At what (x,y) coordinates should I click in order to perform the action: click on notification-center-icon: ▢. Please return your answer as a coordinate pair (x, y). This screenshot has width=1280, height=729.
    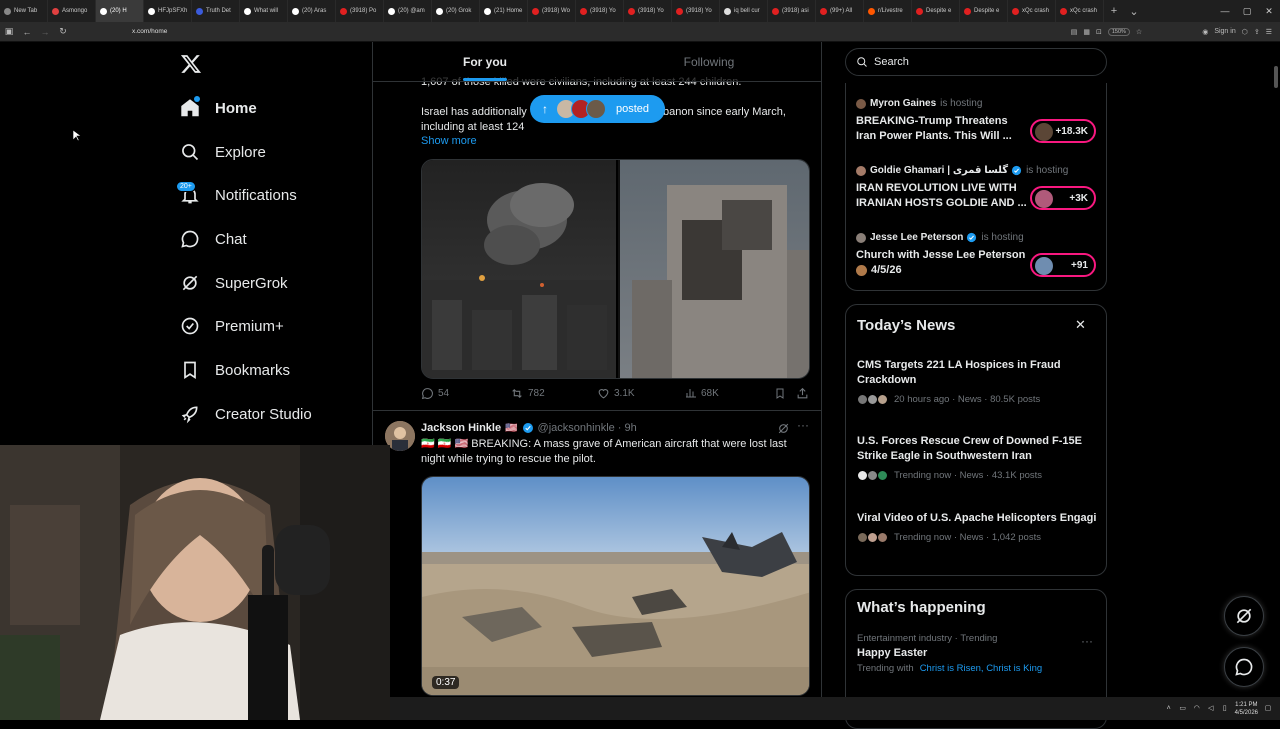
    Looking at the image, I should click on (1268, 709).